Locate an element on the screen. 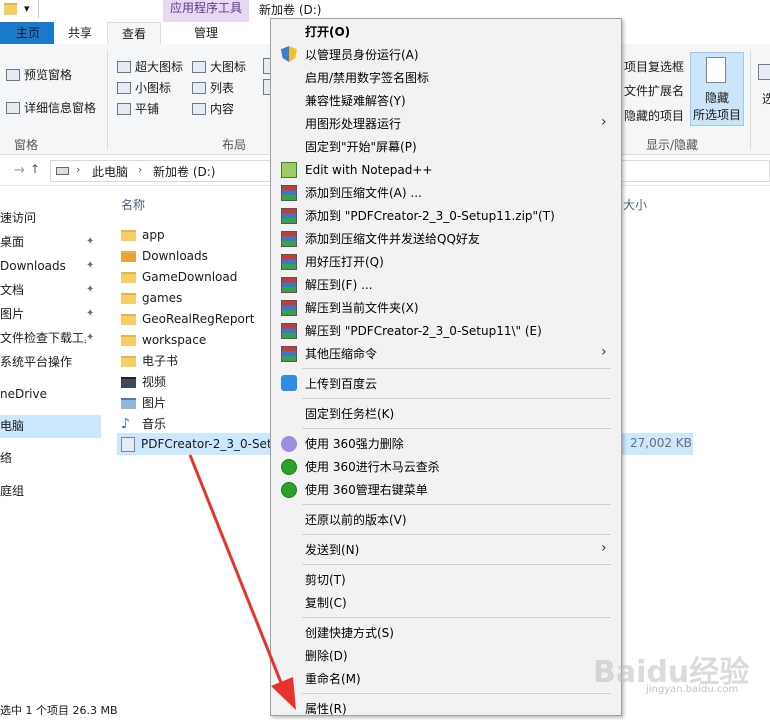 The image size is (770, 720). nav-homegroup: 庭组 is located at coordinates (50, 491).